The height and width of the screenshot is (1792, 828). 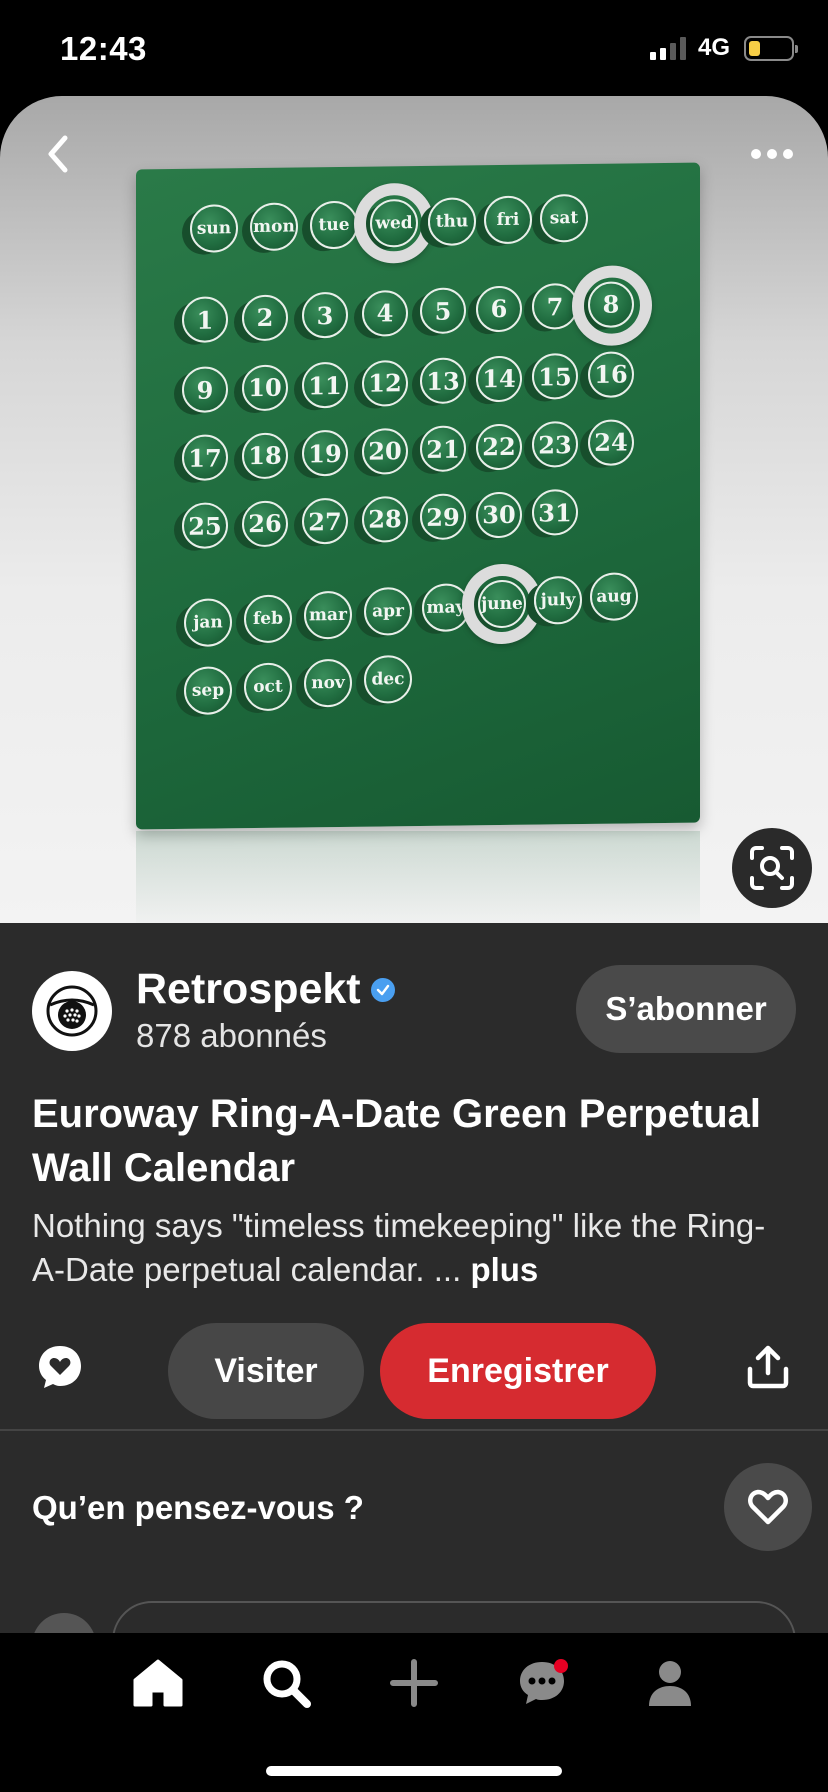 What do you see at coordinates (499, 446) in the screenshot?
I see `calendar-peg: 22` at bounding box center [499, 446].